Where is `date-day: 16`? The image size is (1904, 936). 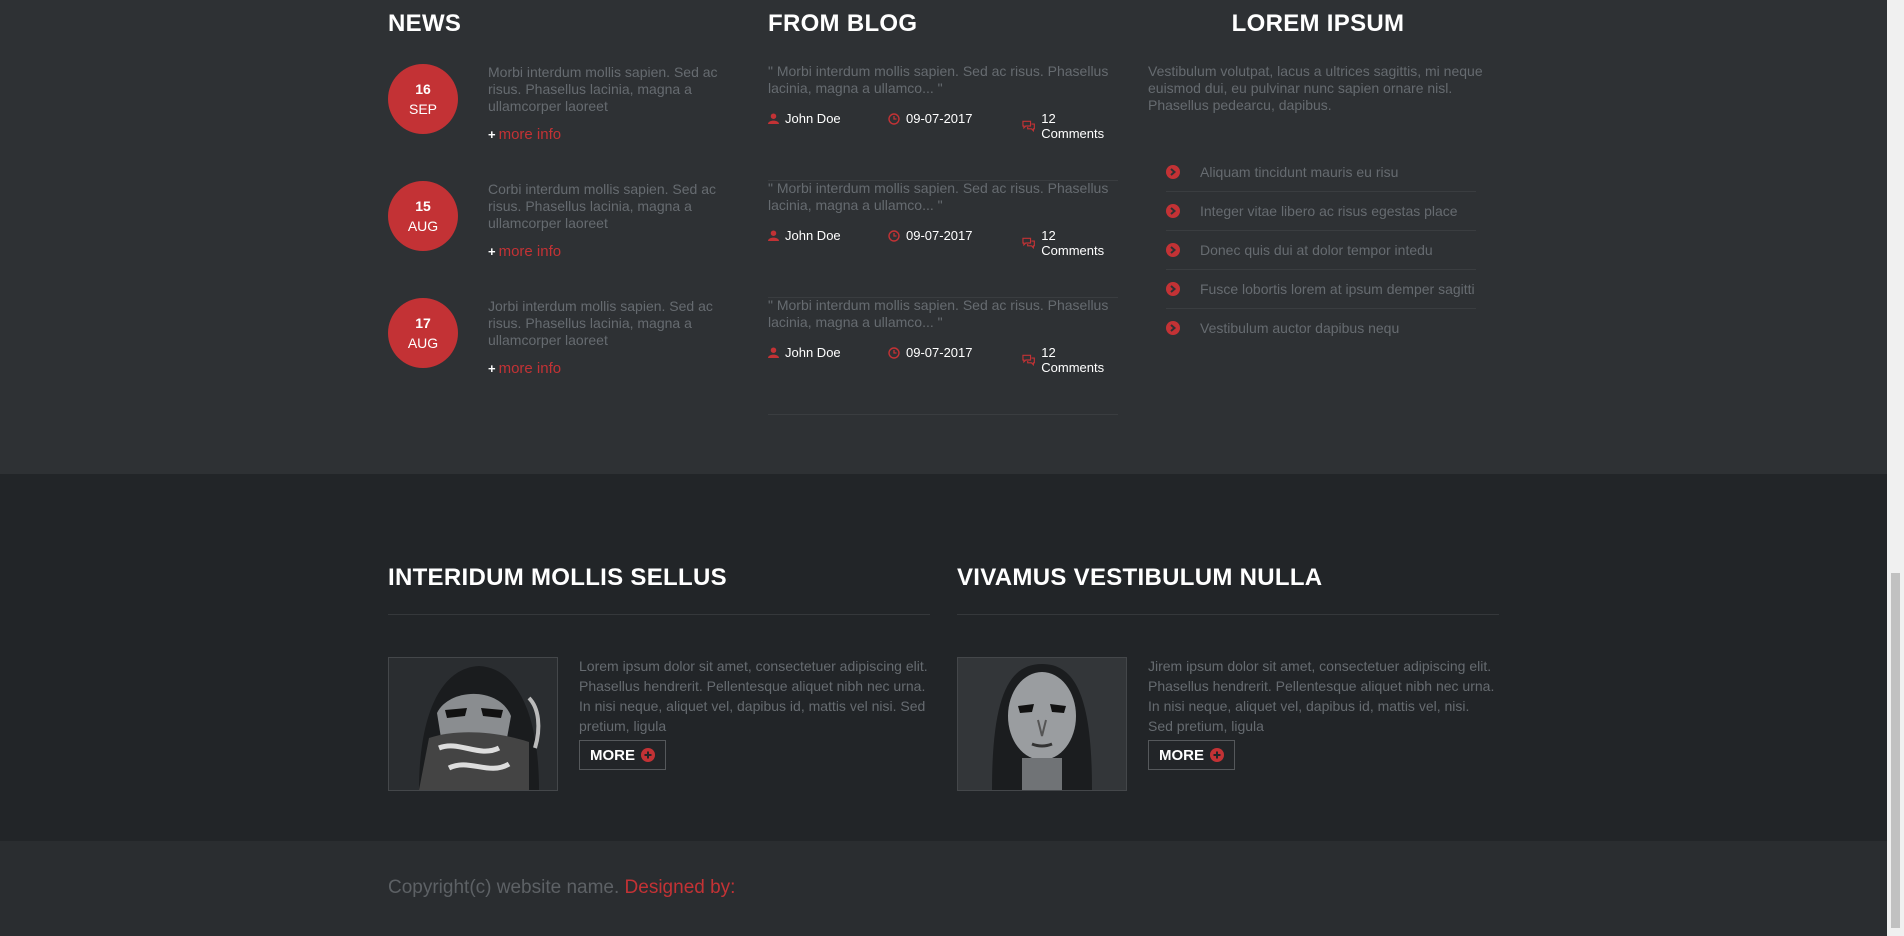
date-day: 16 is located at coordinates (423, 89).